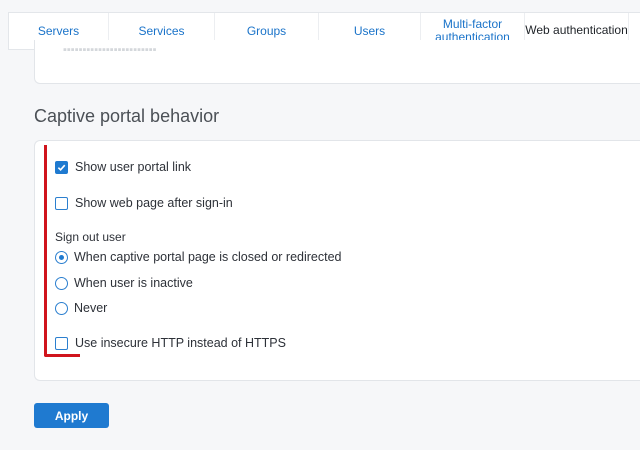  Describe the element at coordinates (266, 30) in the screenshot. I see `tab-groups-label: Groups` at that location.